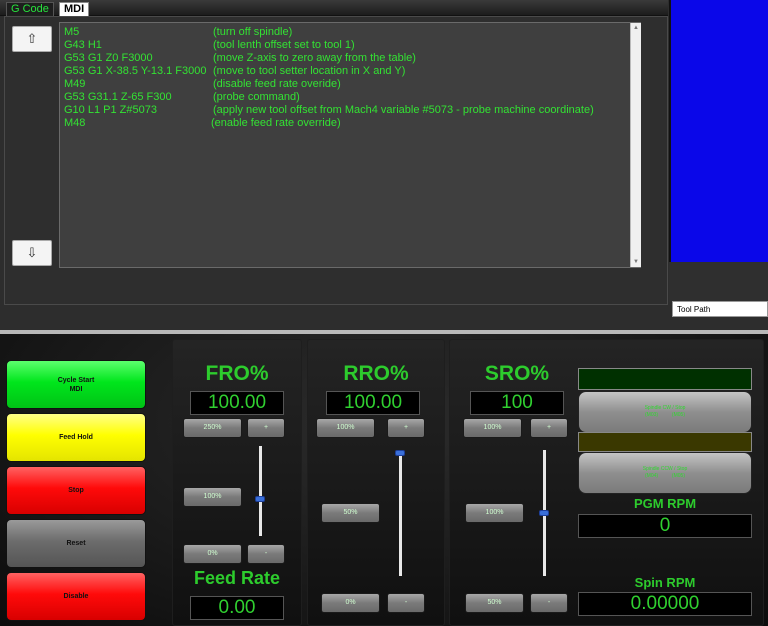  I want to click on rro-plus-button: +, so click(406, 428).